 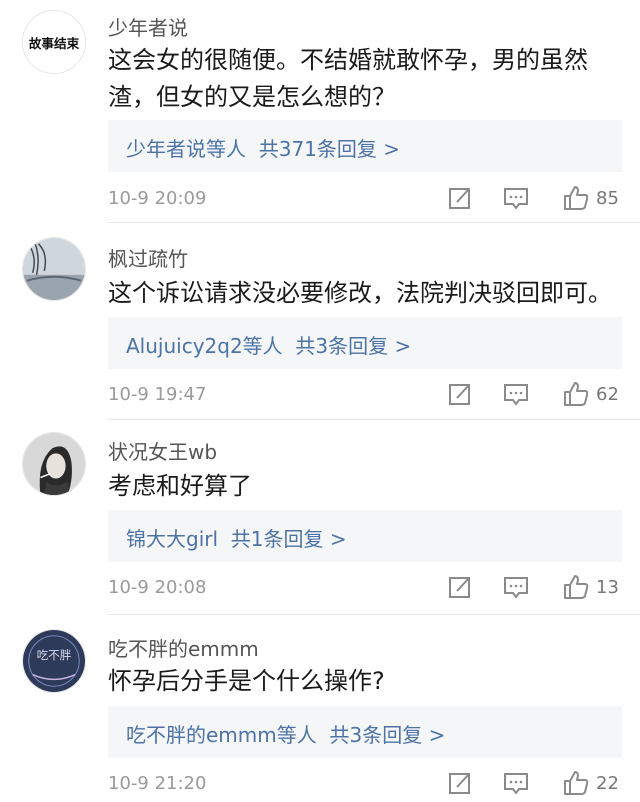 What do you see at coordinates (157, 587) in the screenshot?
I see `timestamp: 10-9 20:08` at bounding box center [157, 587].